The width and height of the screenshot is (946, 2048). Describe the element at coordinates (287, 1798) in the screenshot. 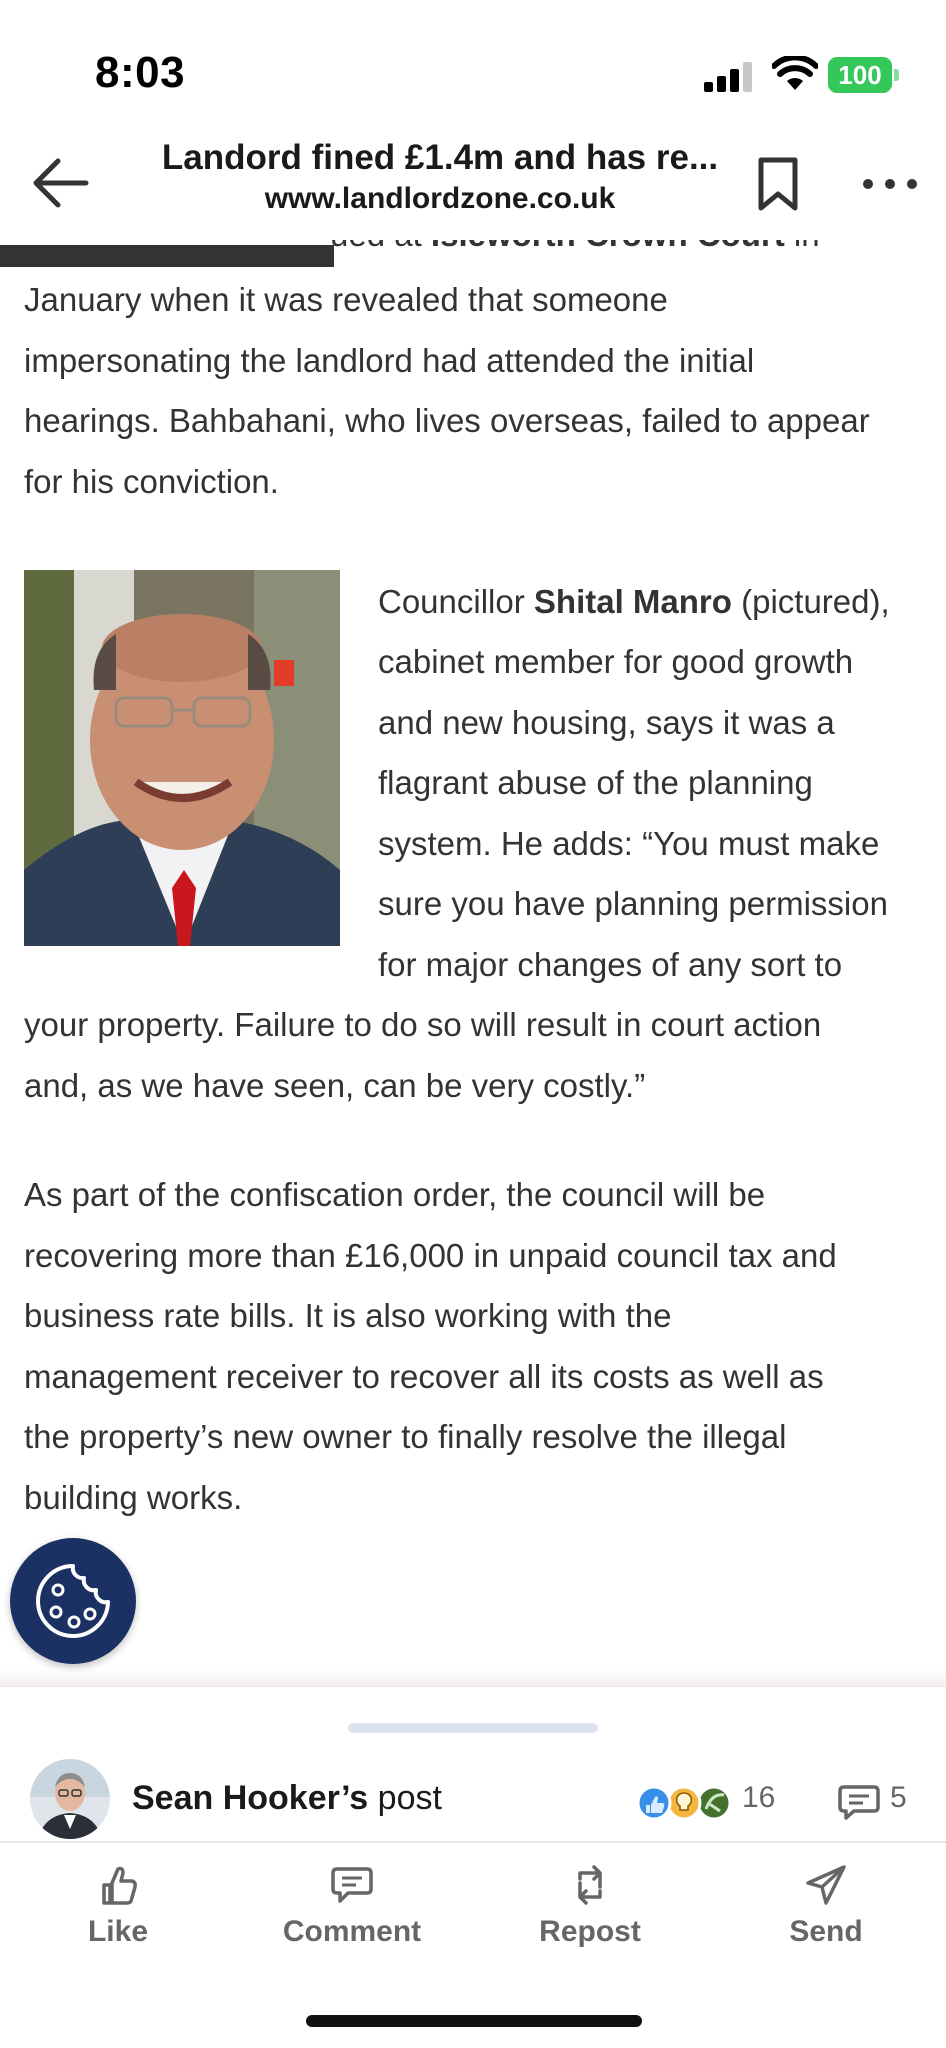

I see `post-author-title: Sean Hooker’s post` at that location.